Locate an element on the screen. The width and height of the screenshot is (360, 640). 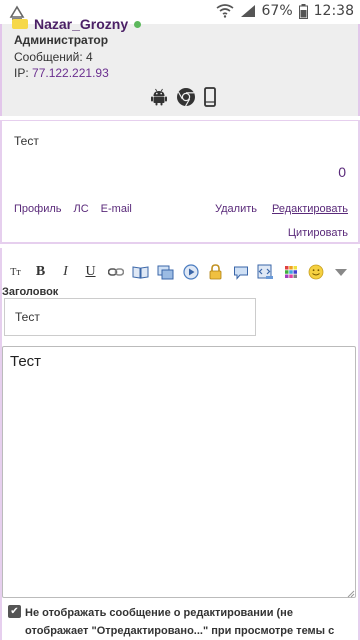
post-text: Тест is located at coordinates (26, 141).